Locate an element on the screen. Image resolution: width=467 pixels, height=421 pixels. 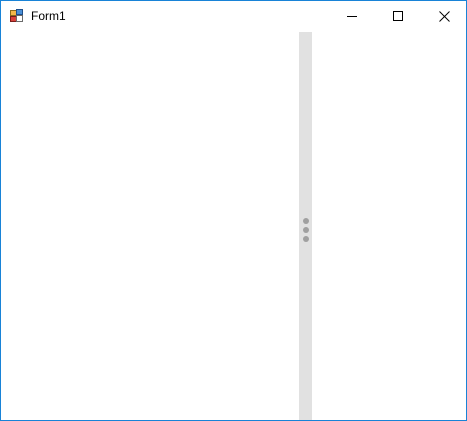
maximize-button is located at coordinates (398, 16).